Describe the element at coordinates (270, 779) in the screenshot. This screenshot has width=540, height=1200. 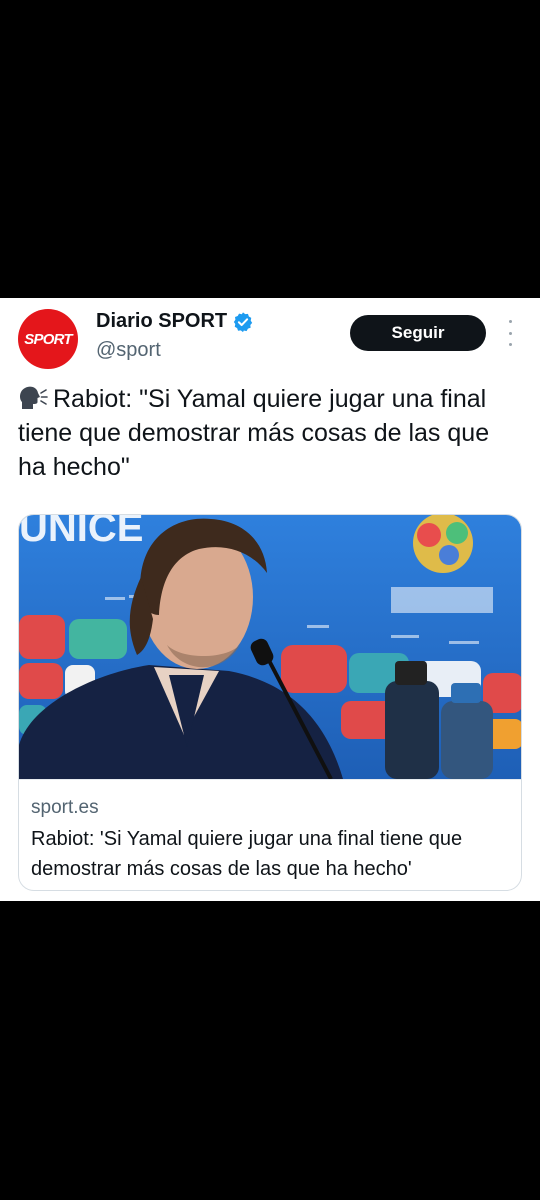
I see `preview-divider` at that location.